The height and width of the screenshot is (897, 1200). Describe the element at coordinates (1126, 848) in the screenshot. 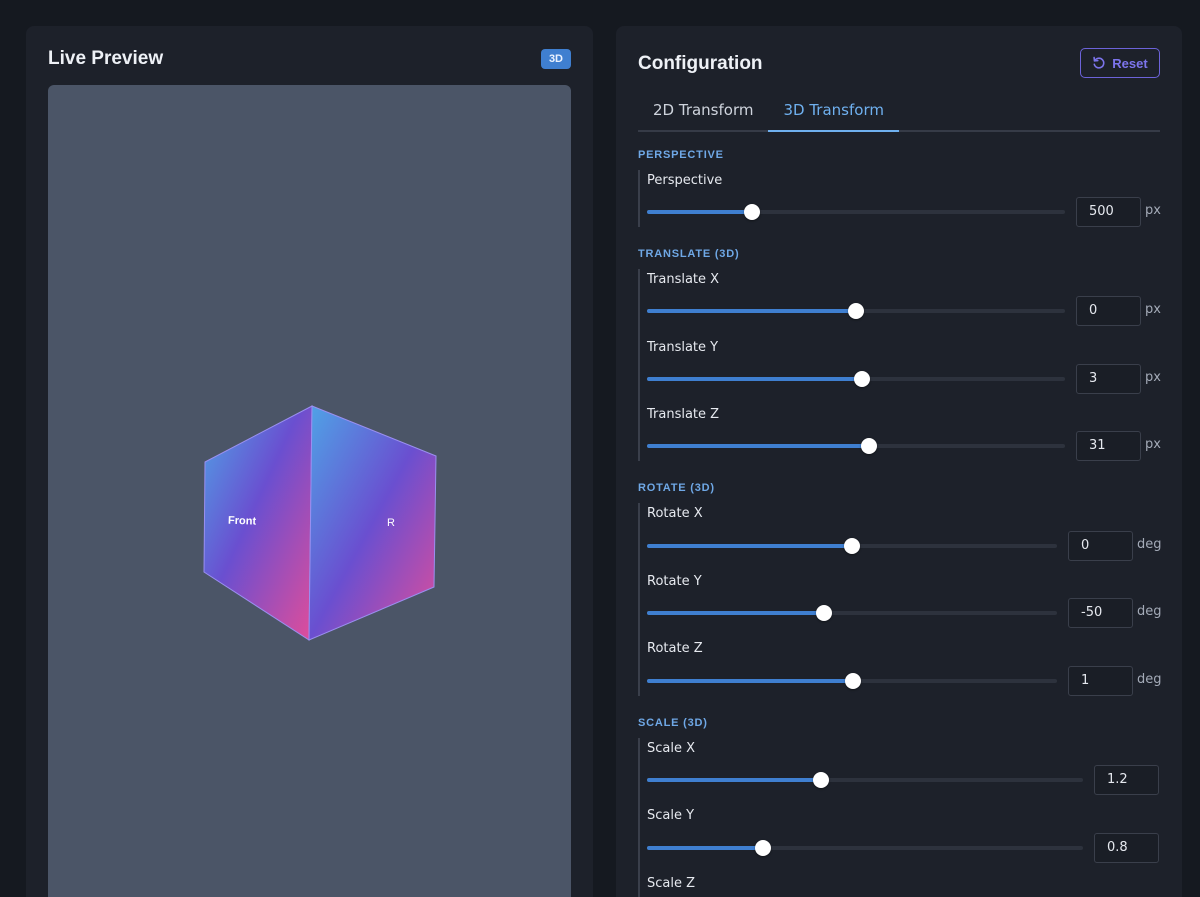

I see `scale-y-input: 0.8` at that location.